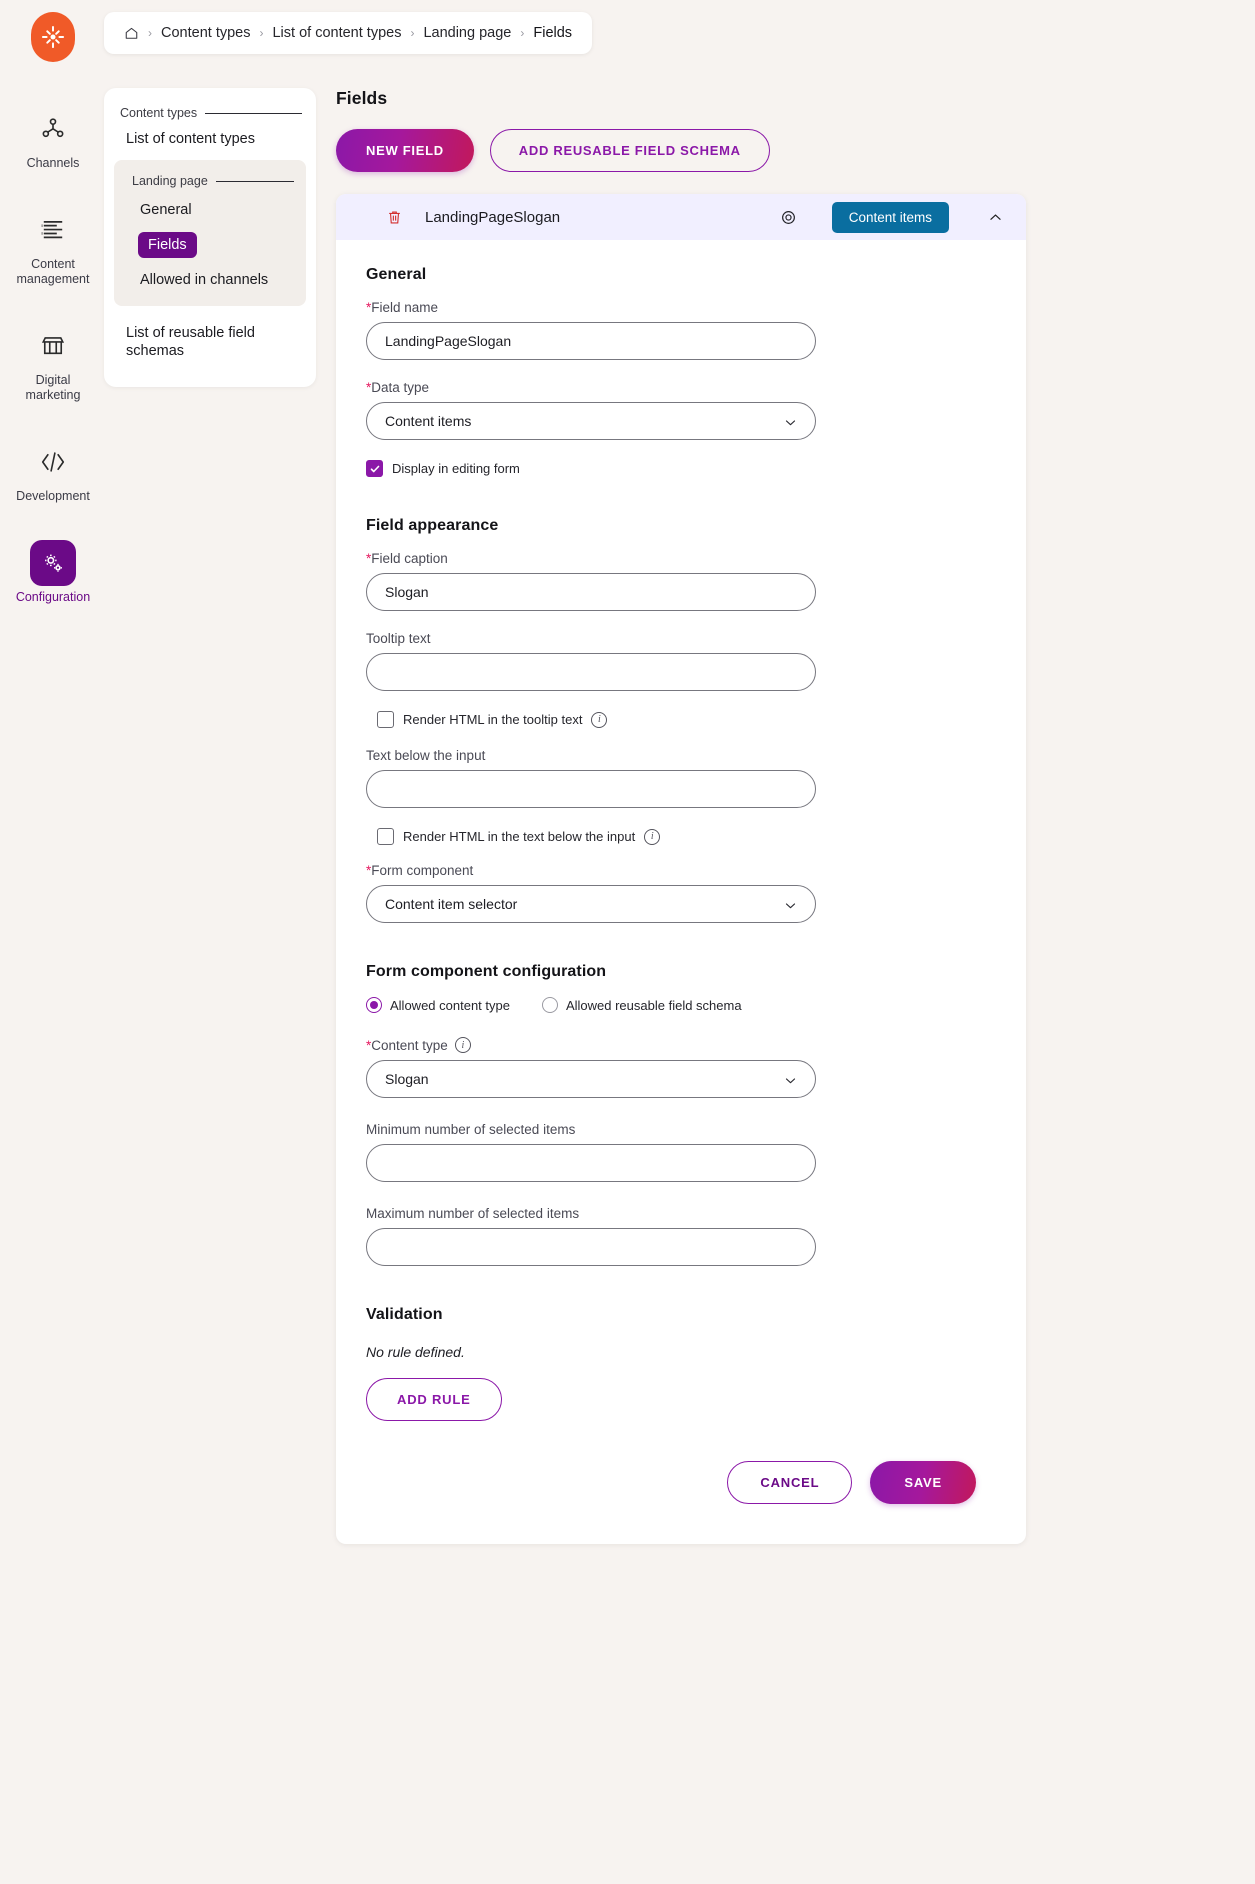 The height and width of the screenshot is (1884, 1255). I want to click on eye-icon, so click(788, 217).